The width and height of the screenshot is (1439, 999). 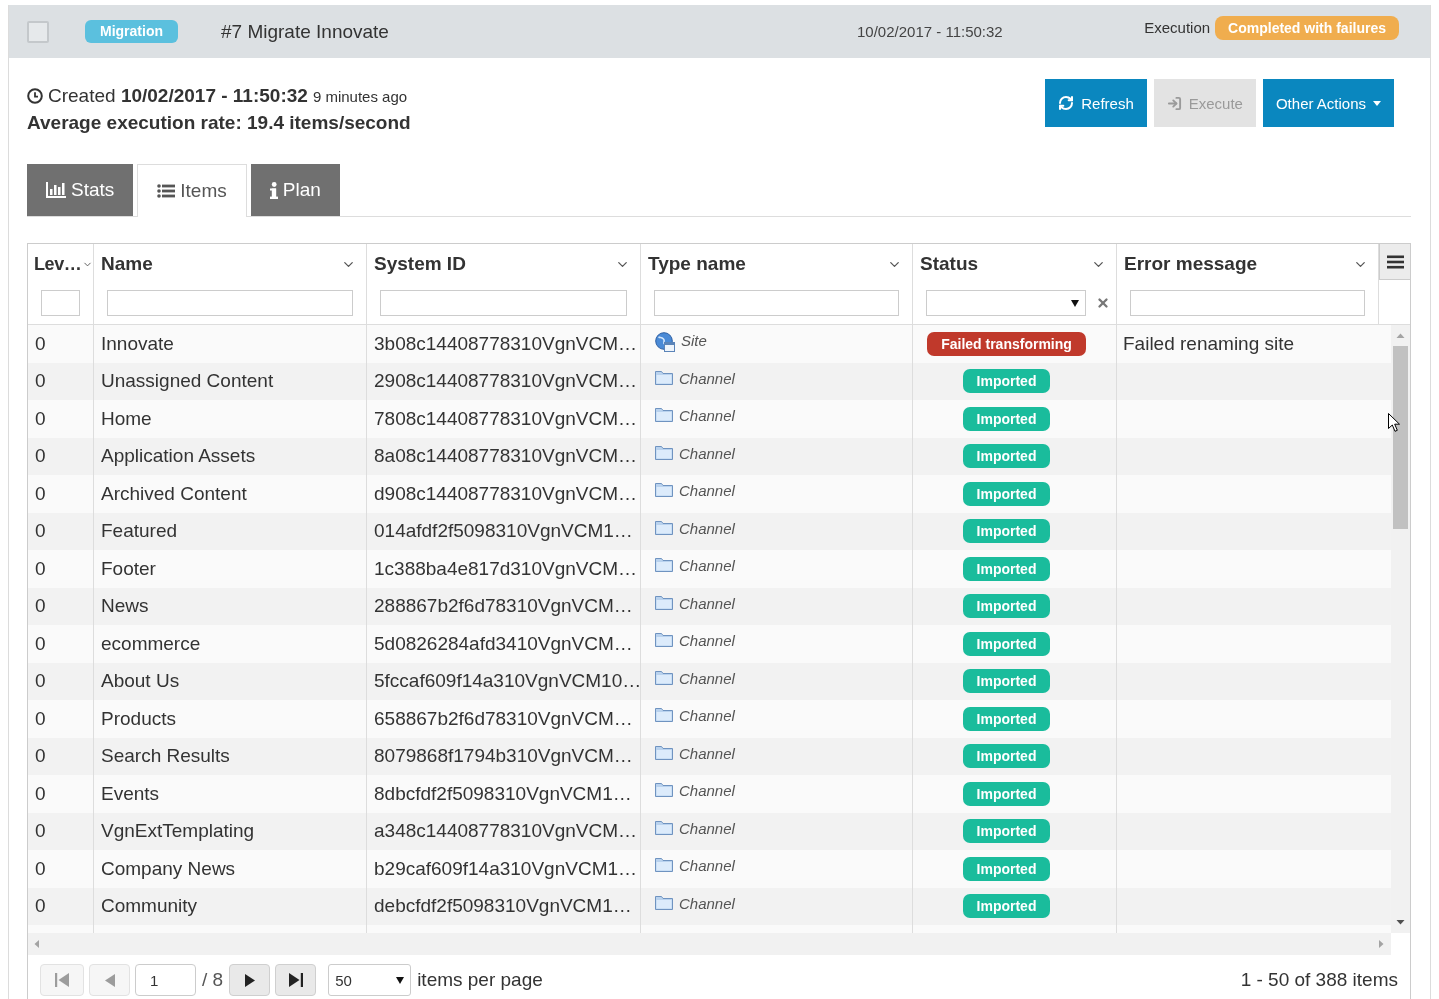 I want to click on column-header: Type name, so click(x=697, y=264).